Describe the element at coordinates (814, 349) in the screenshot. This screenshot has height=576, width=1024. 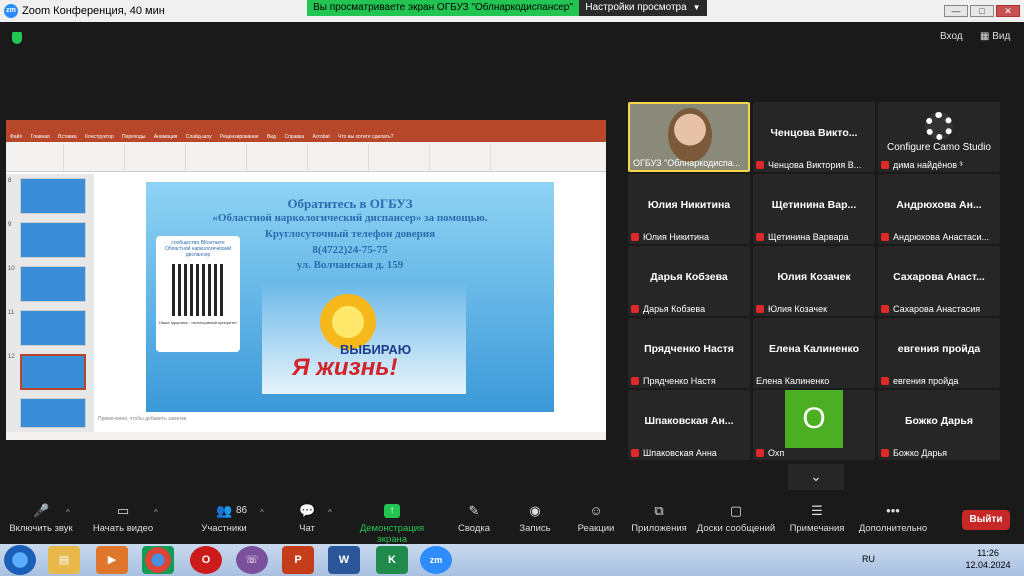
I see `participant-name: Елена Калиненко` at that location.